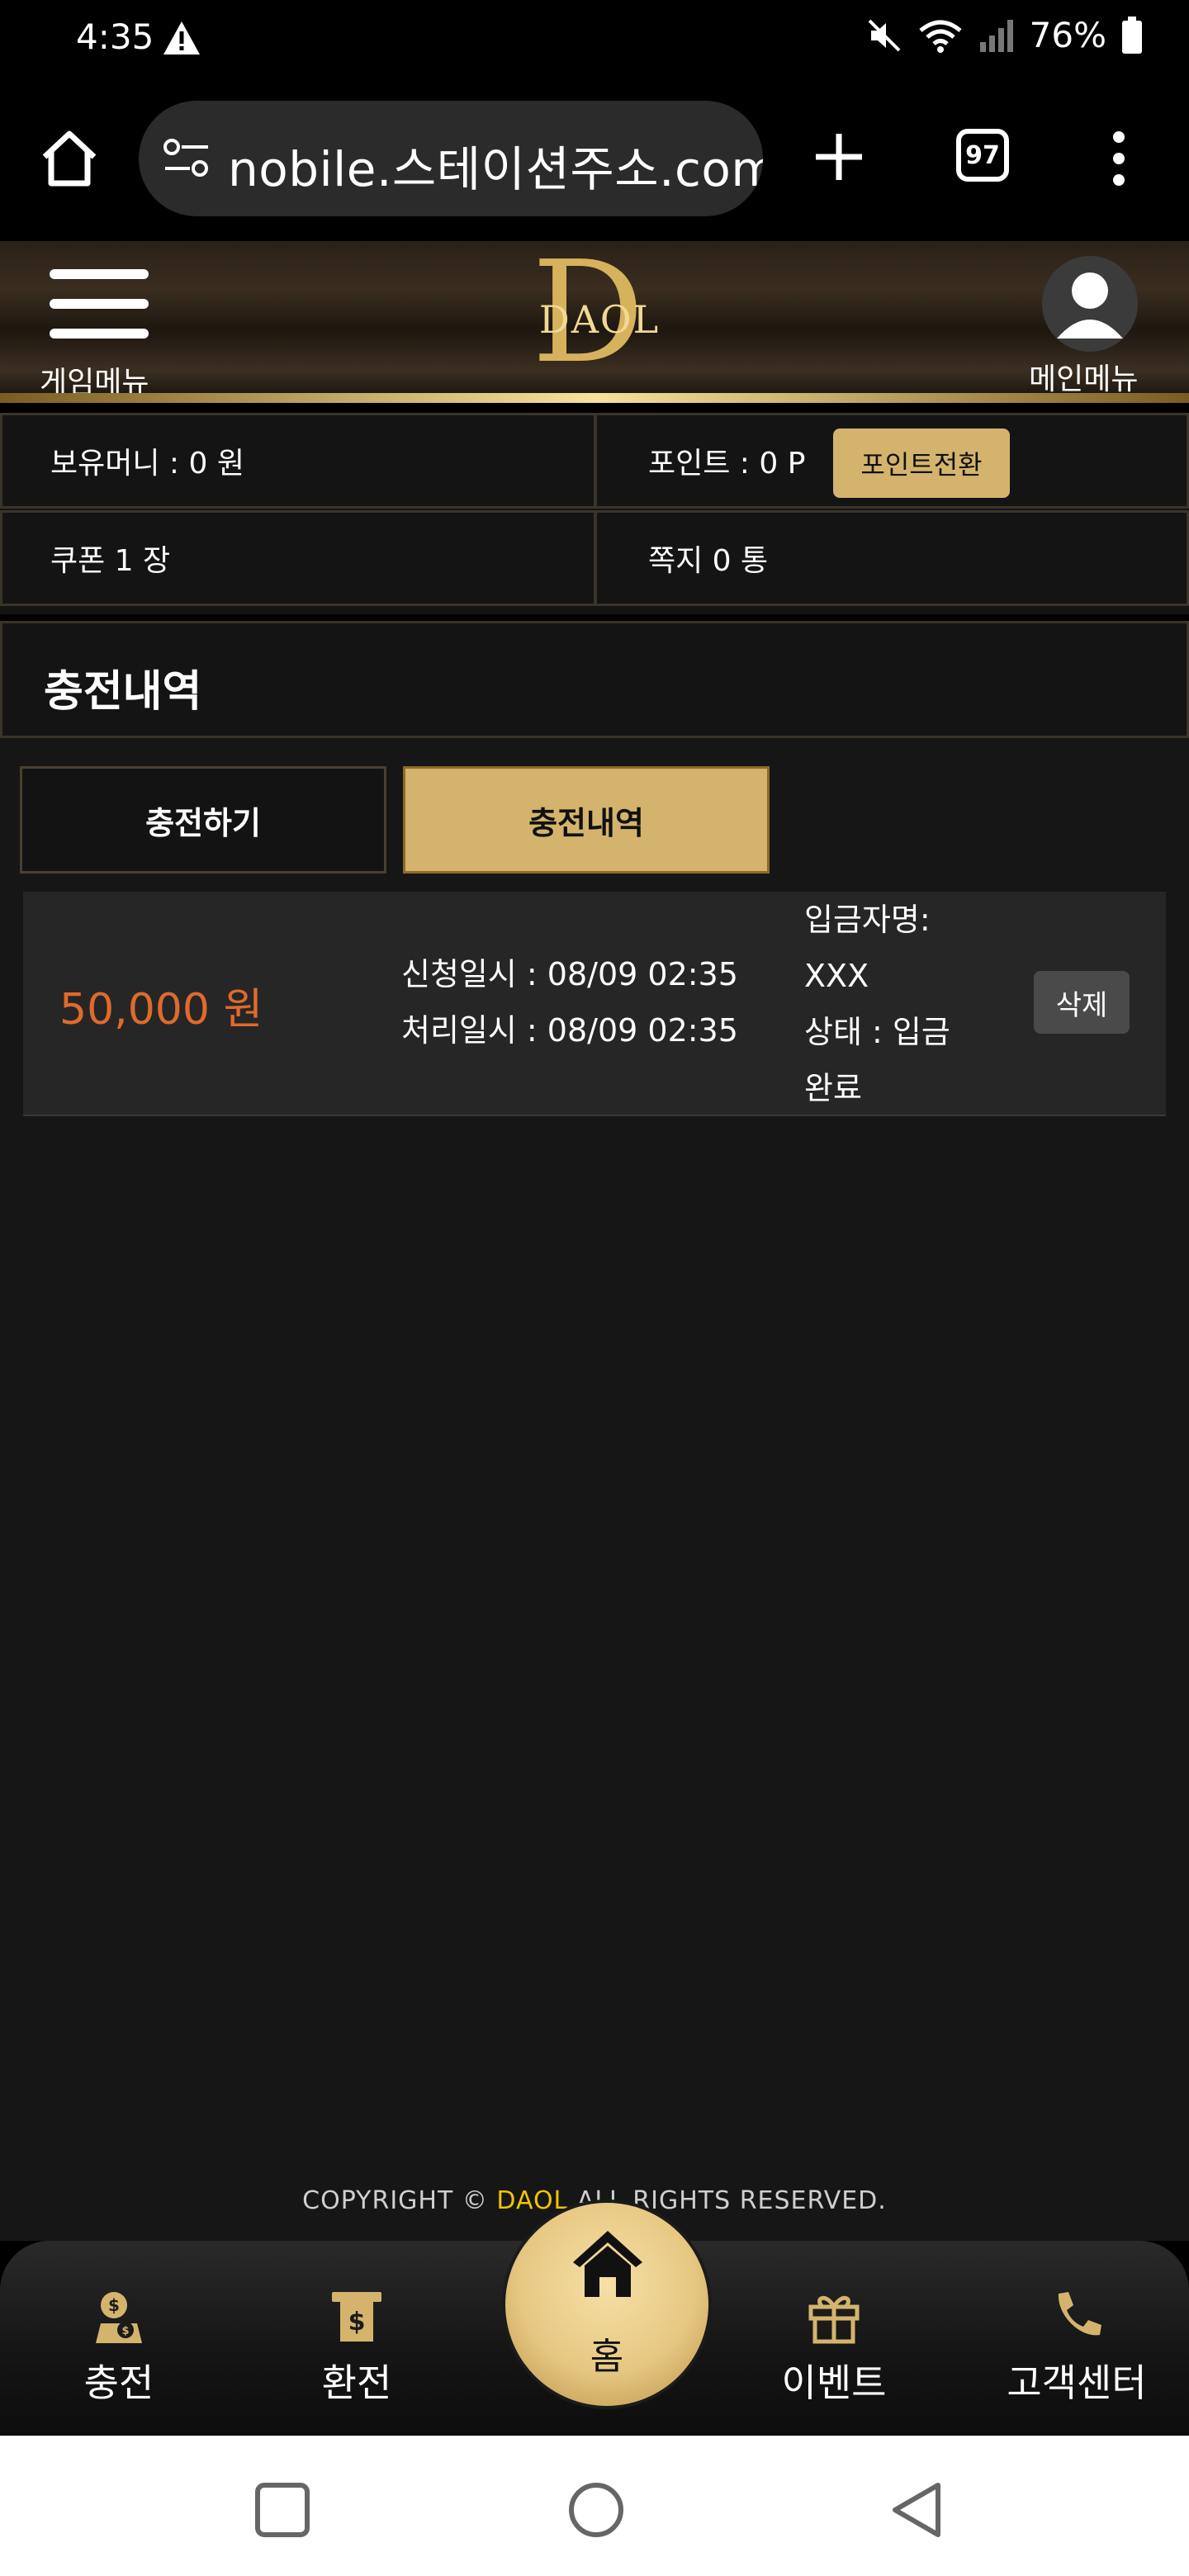 This screenshot has height=2576, width=1189. Describe the element at coordinates (123, 692) in the screenshot. I see `page-title: 충전내역` at that location.